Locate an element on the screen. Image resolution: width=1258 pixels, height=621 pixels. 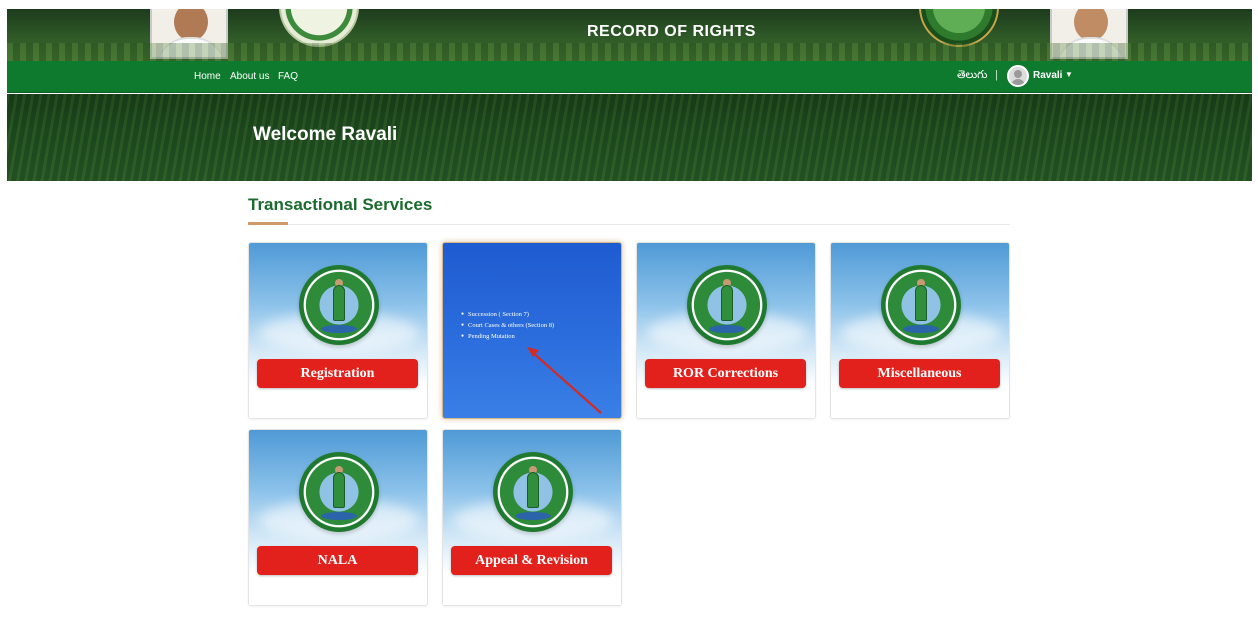
section-accent-underline is located at coordinates (268, 223).